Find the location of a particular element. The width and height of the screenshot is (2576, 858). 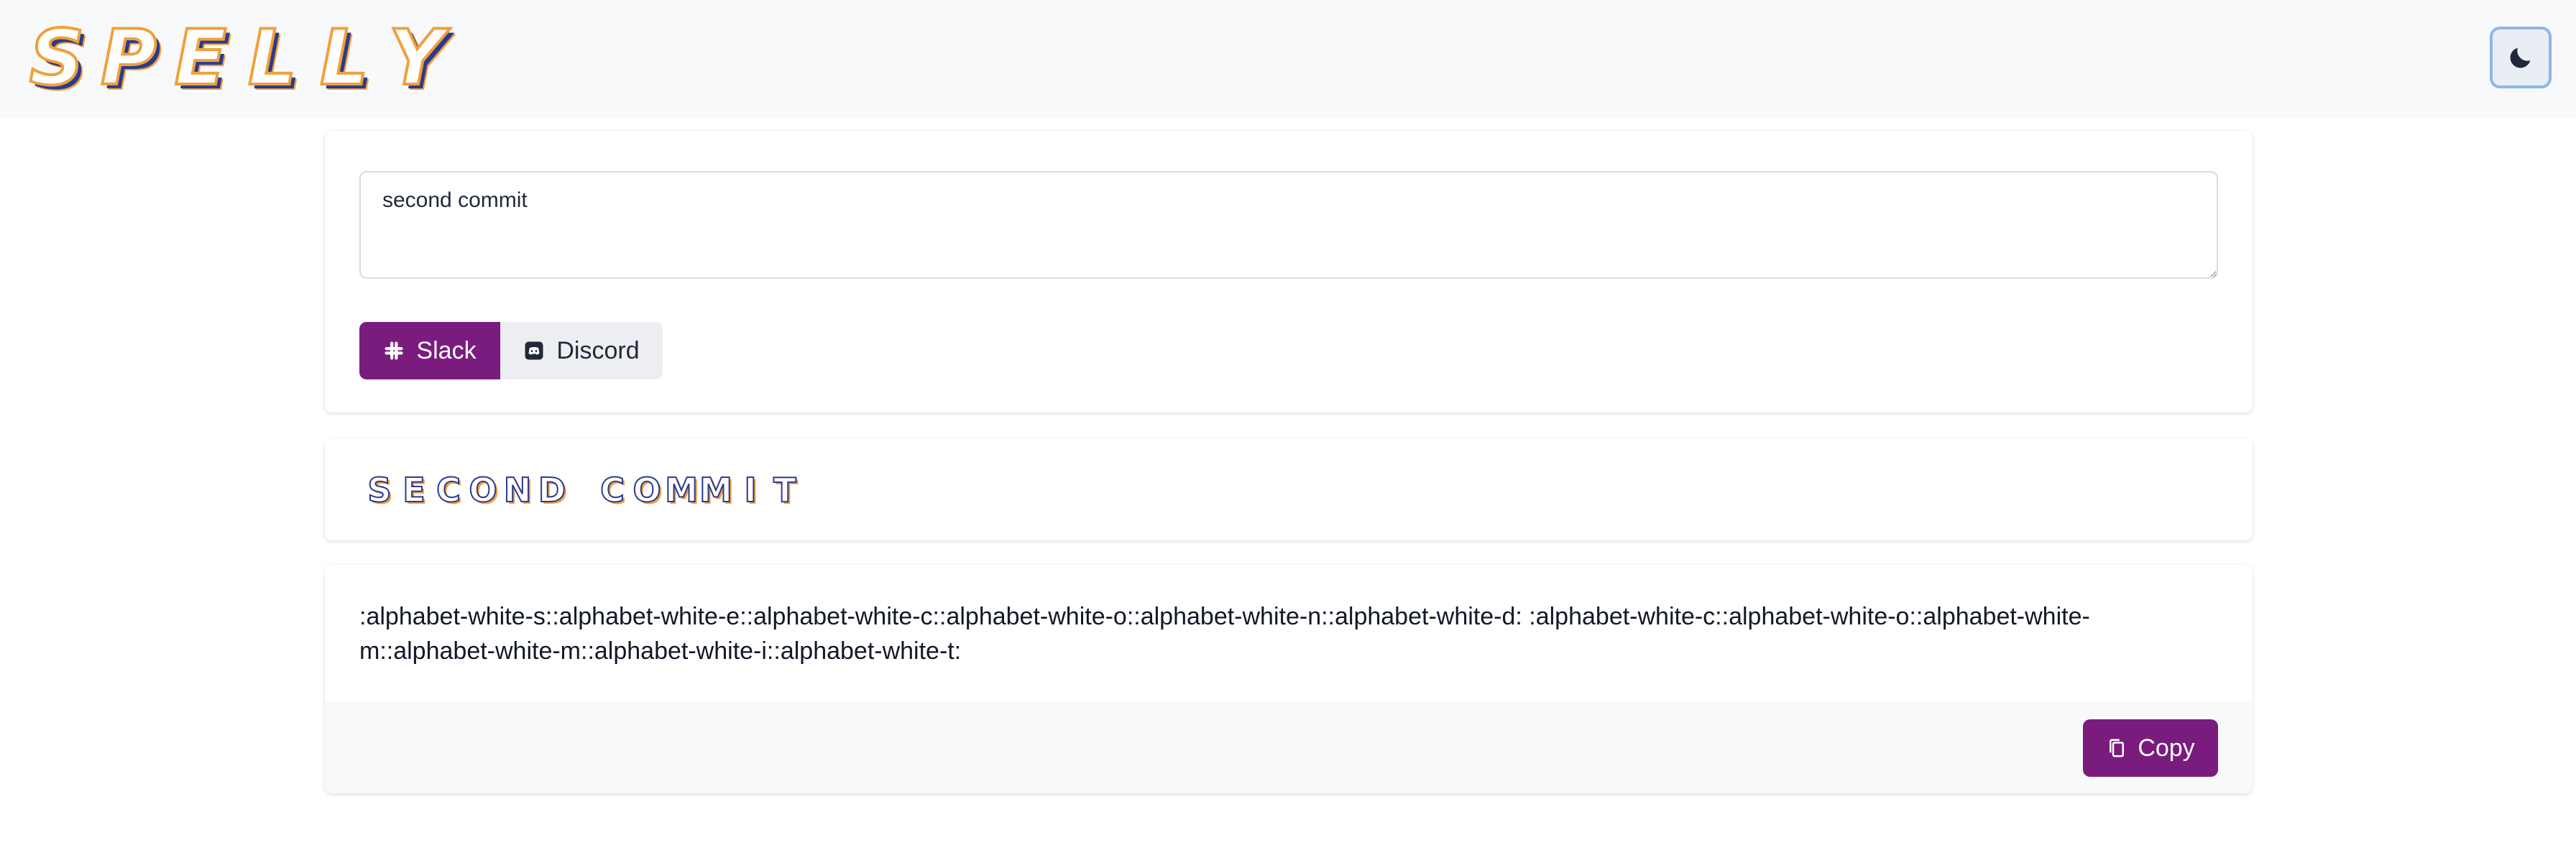

preview-letter: S is located at coordinates (379, 490).